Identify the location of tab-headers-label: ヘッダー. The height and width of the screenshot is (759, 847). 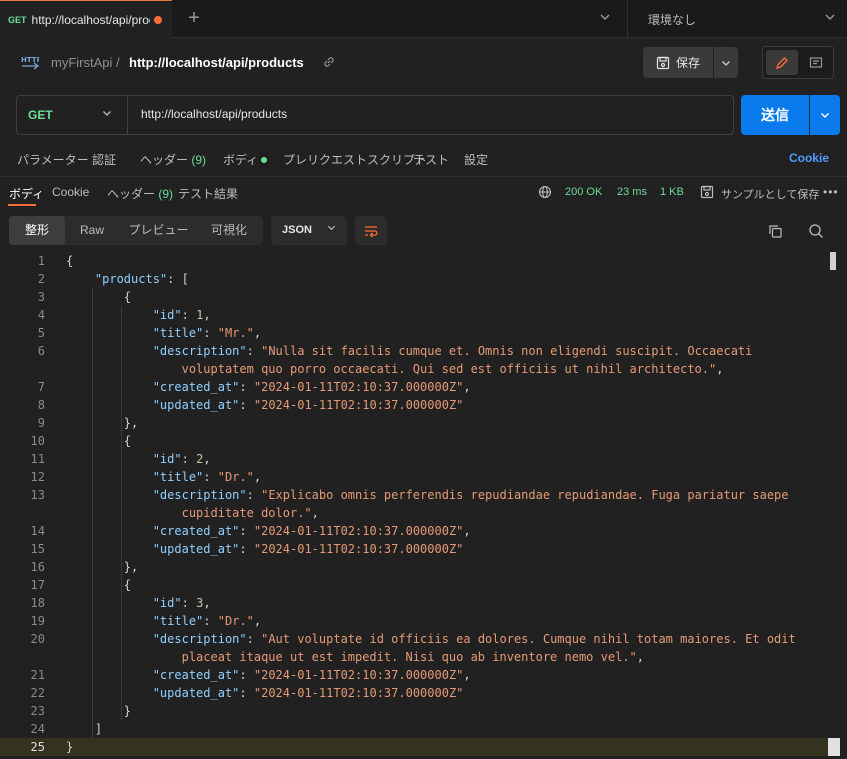
(164, 160).